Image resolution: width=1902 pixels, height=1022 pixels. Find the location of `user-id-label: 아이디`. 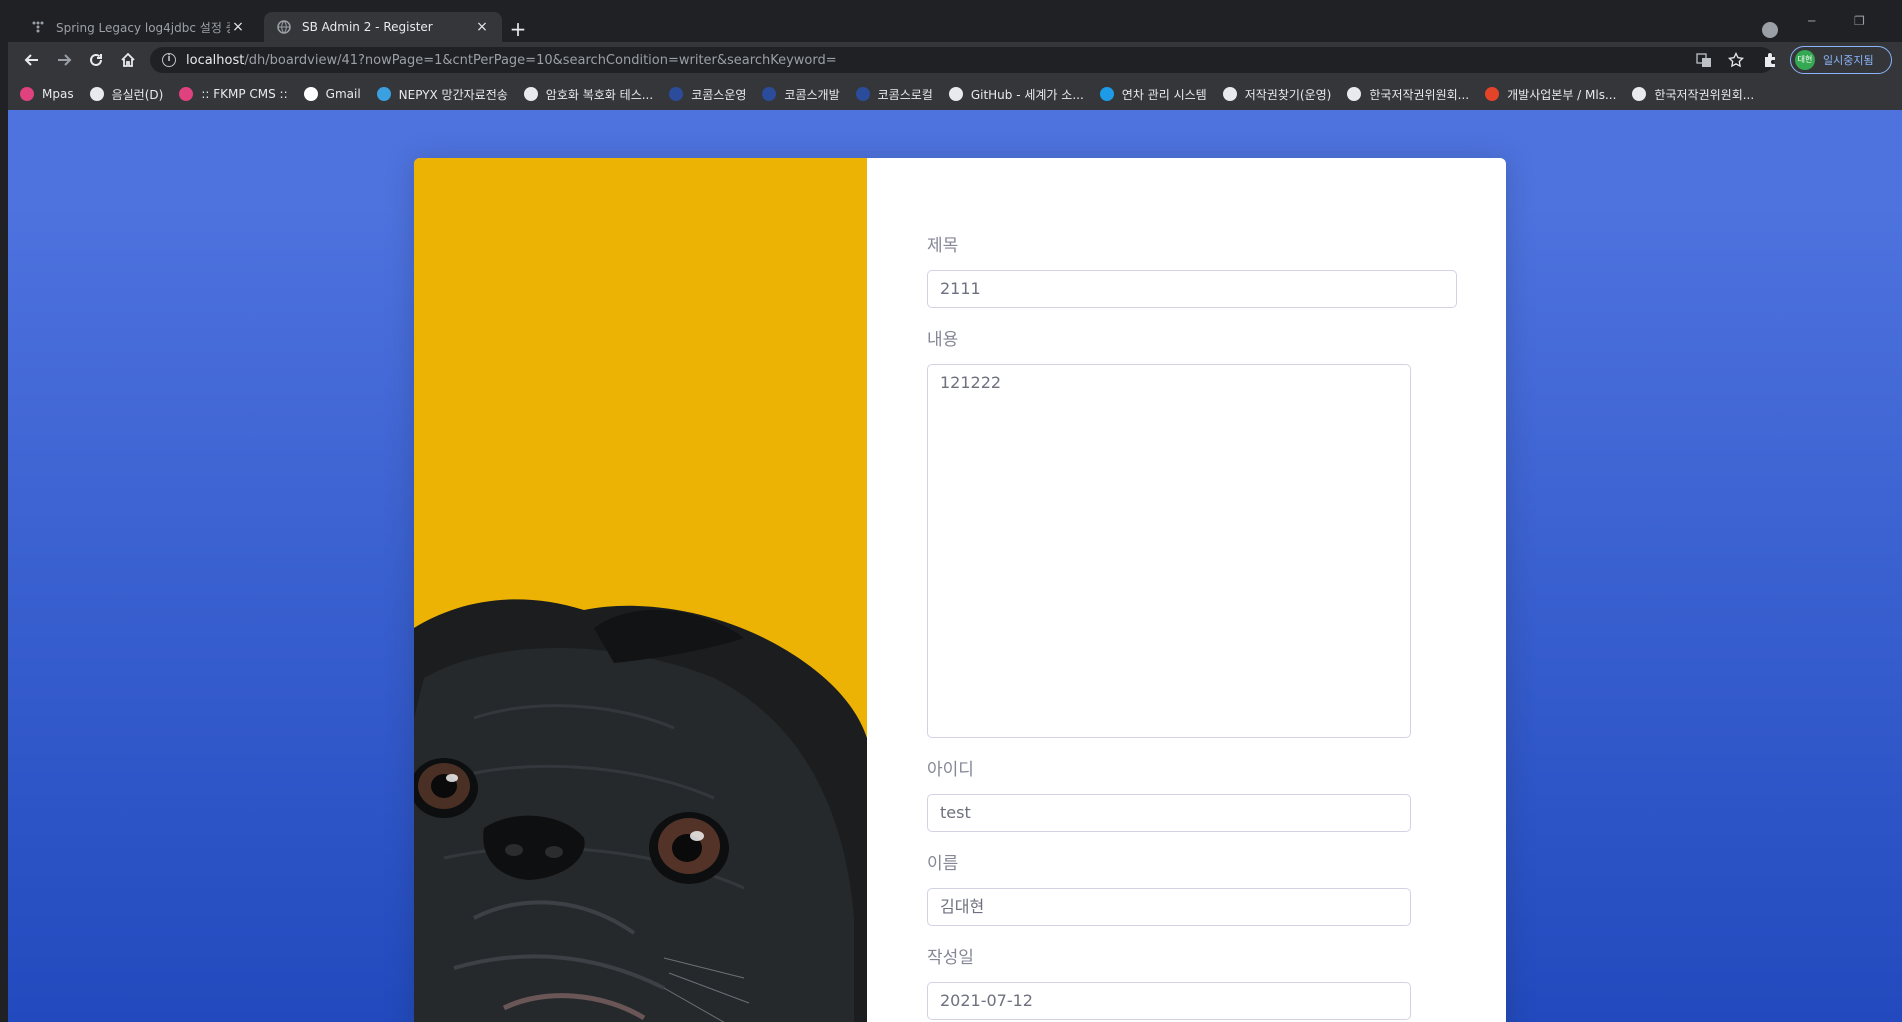

user-id-label: 아이디 is located at coordinates (950, 770).